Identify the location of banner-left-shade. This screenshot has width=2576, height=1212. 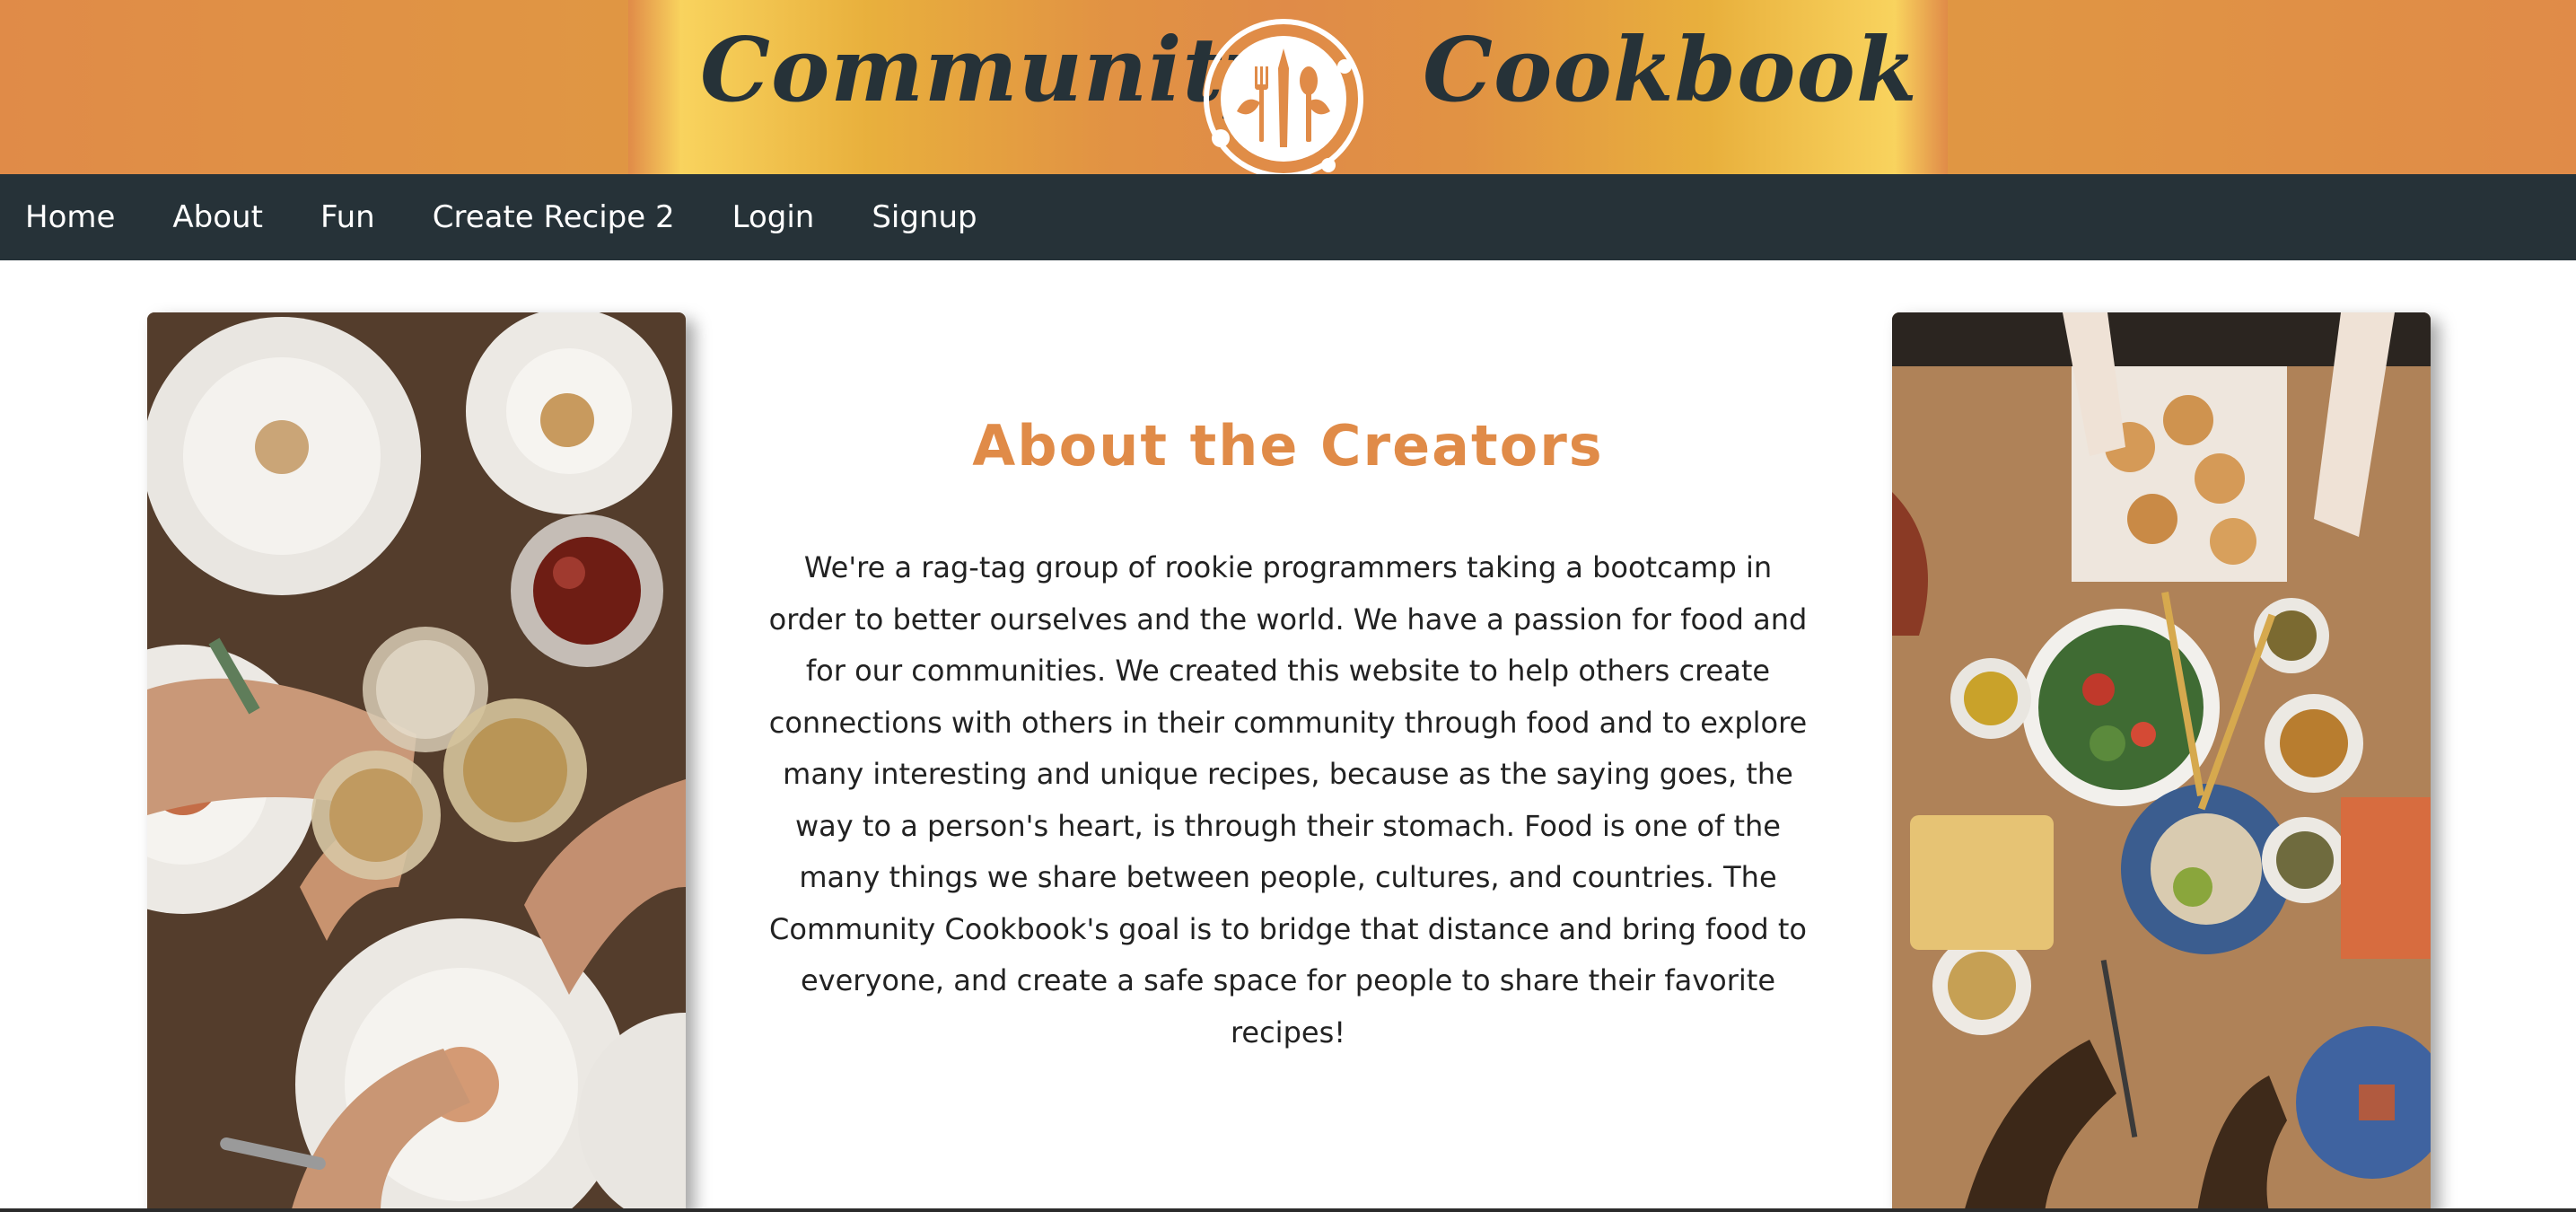
(314, 87).